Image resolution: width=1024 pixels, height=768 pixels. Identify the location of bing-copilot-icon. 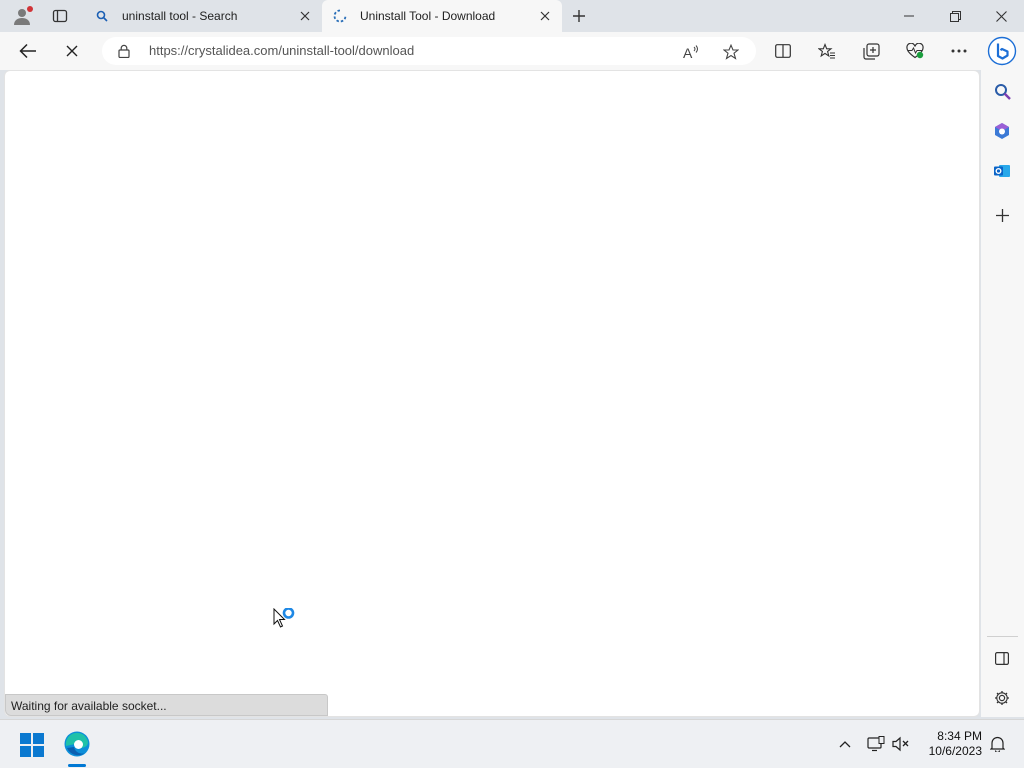
(1002, 51).